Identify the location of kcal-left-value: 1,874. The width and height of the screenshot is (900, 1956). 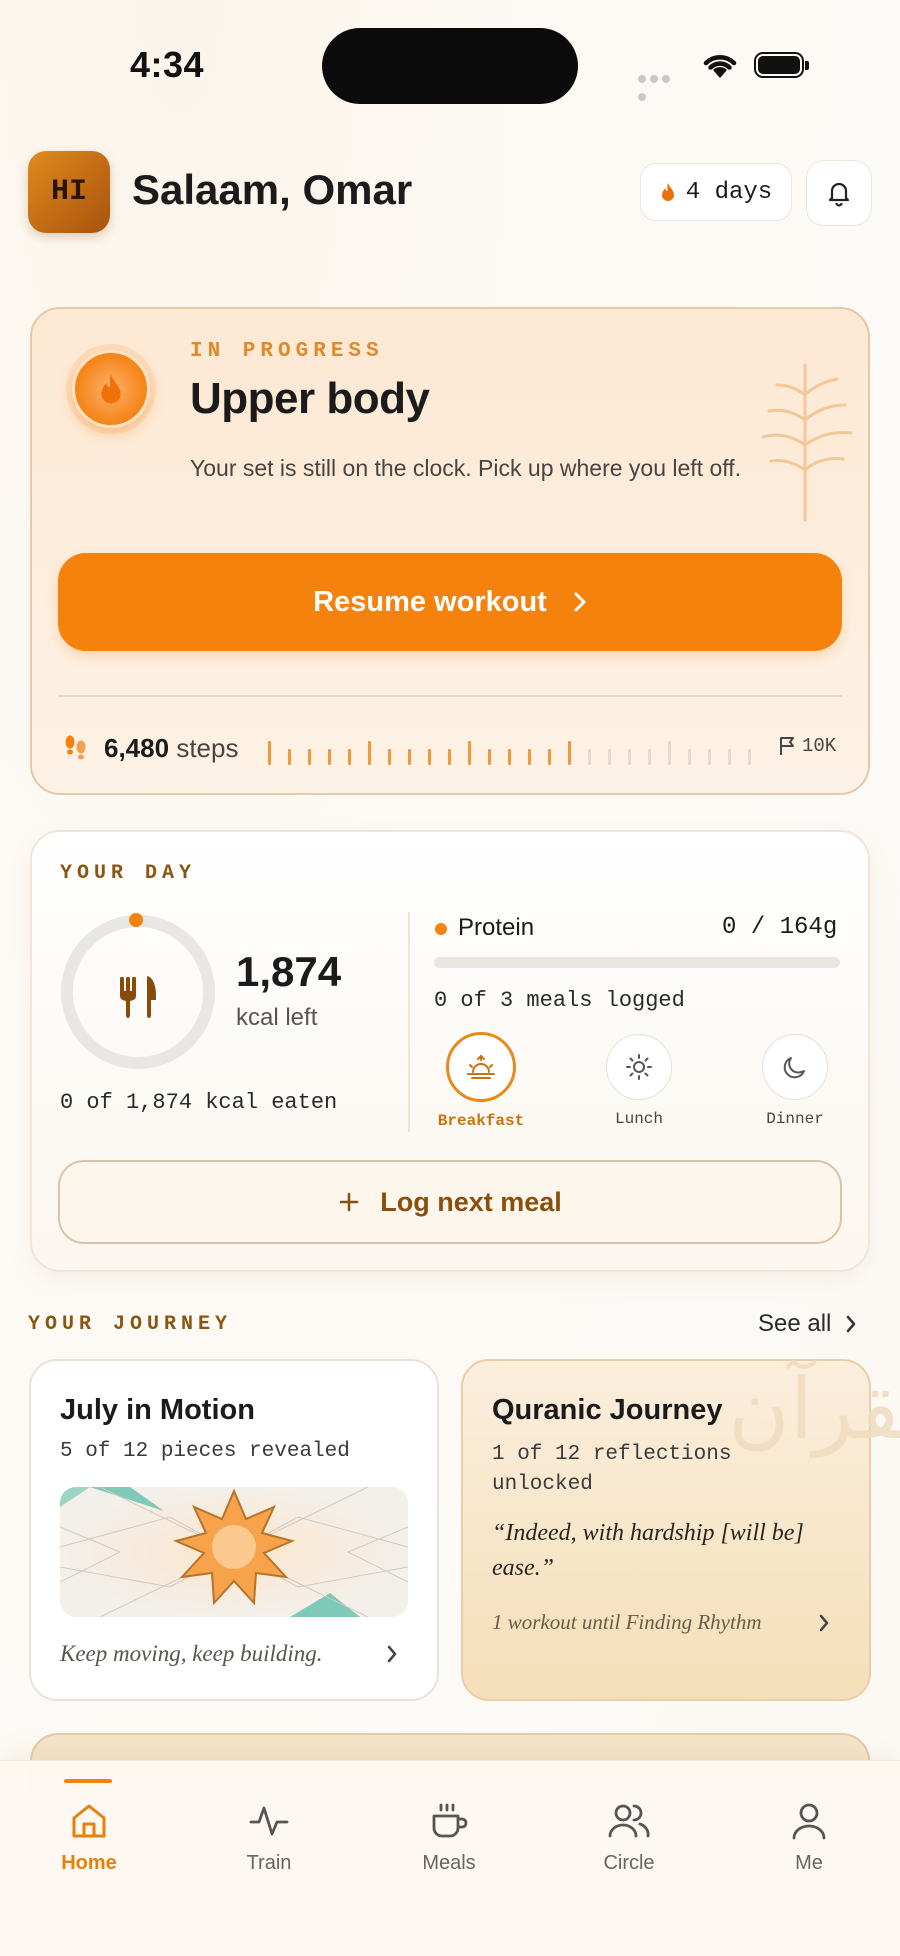
(289, 971).